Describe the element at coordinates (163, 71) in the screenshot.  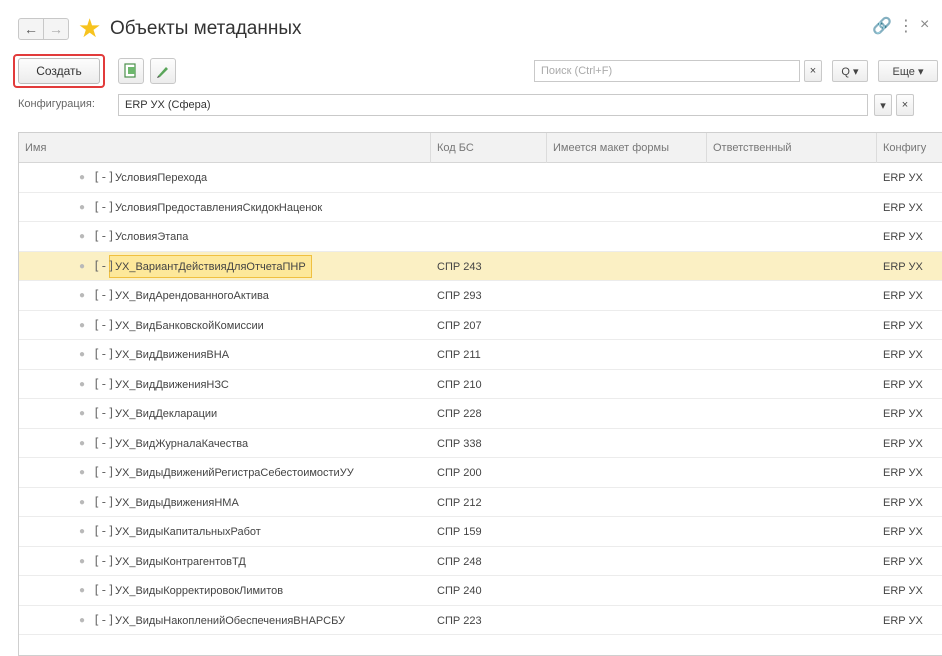
I see `edit-button` at that location.